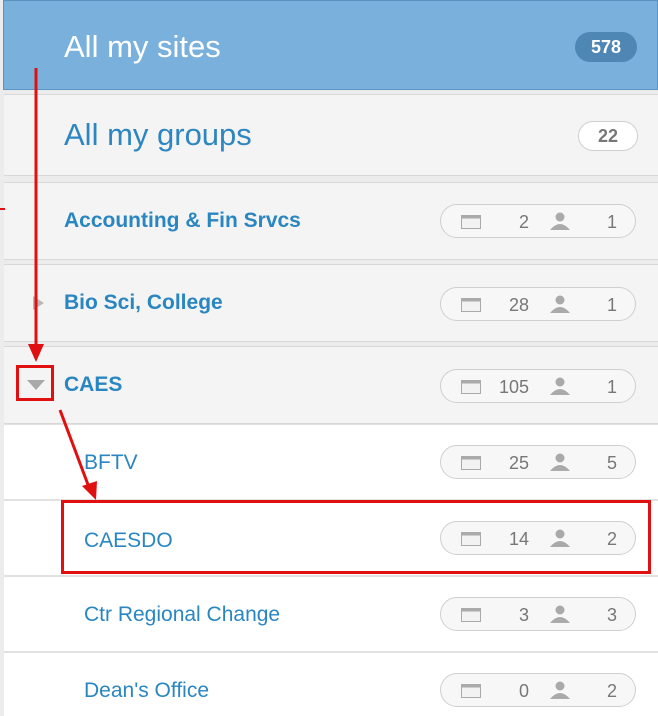 The height and width of the screenshot is (716, 658). I want to click on site-count: 3, so click(523, 615).